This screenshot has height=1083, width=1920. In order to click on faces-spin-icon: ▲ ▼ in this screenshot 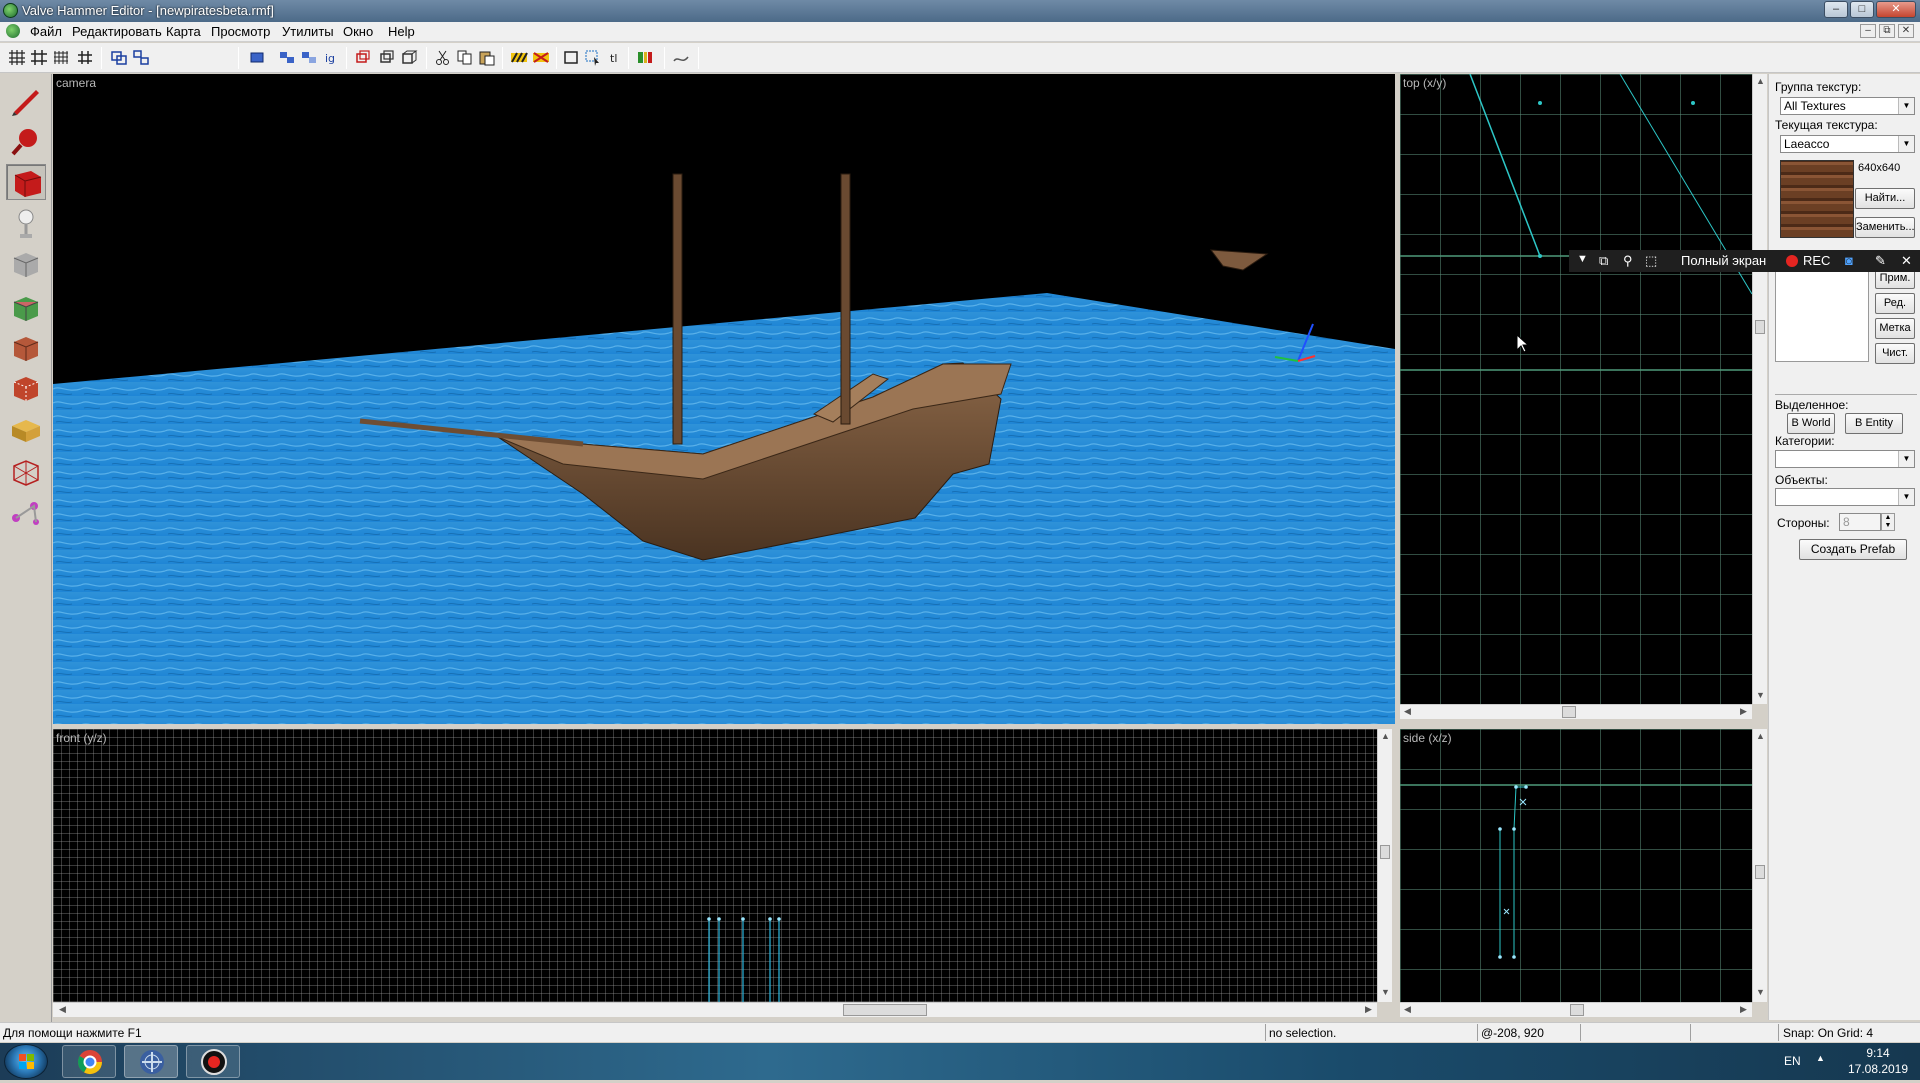, I will do `click(1888, 522)`.